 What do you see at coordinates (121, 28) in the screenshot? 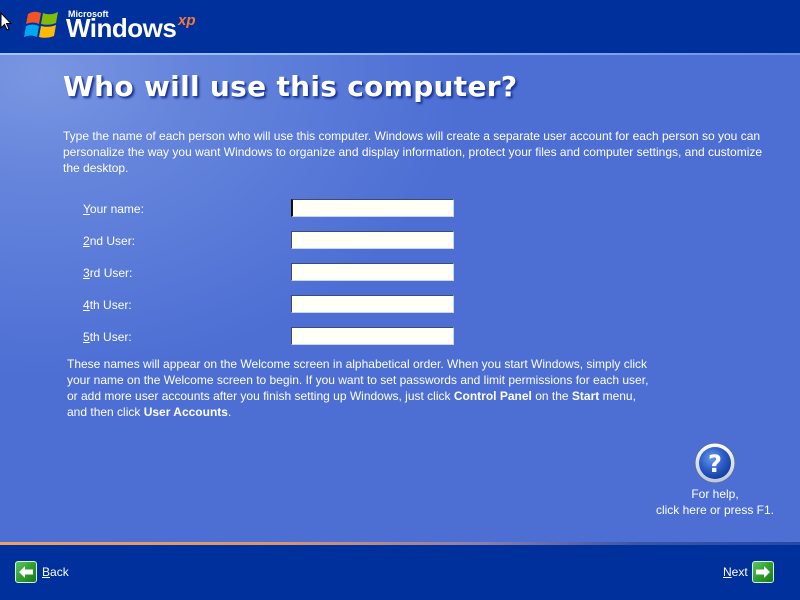
I see `logo-windows-text: Windows` at bounding box center [121, 28].